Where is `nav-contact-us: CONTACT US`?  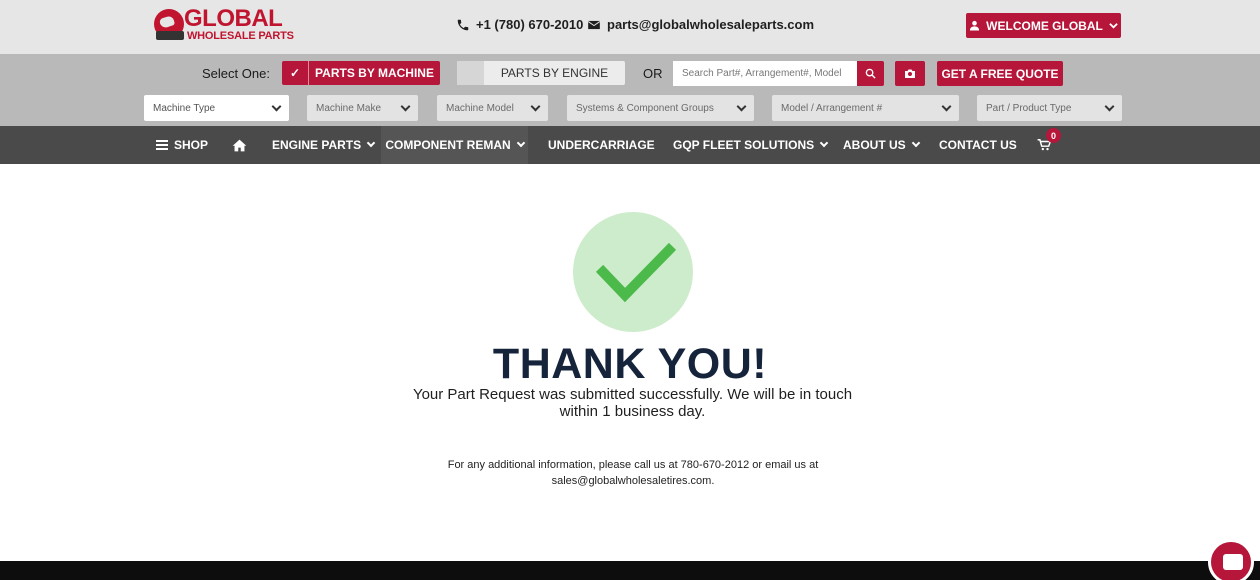
nav-contact-us: CONTACT US is located at coordinates (978, 145).